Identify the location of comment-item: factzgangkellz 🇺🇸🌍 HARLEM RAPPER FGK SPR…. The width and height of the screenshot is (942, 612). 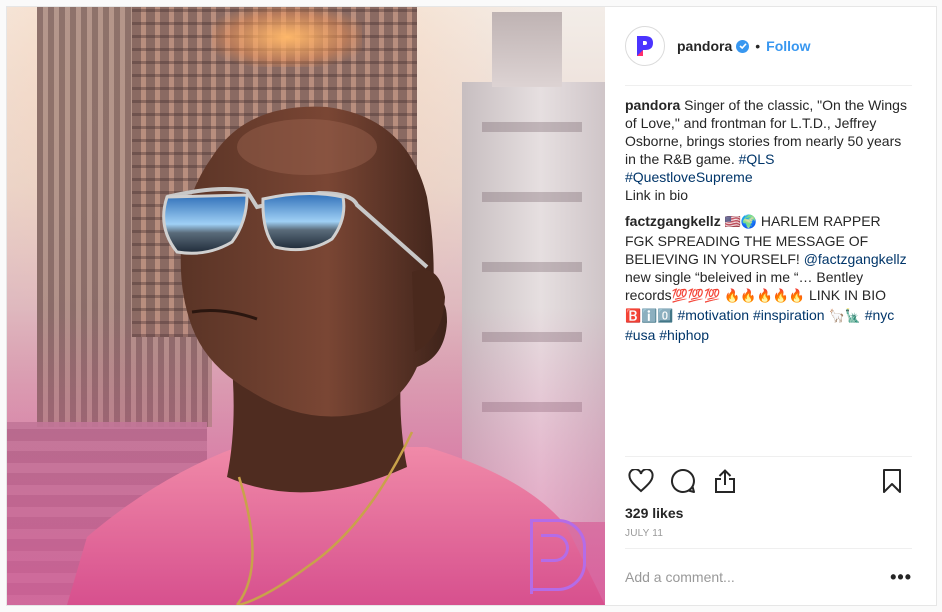
(768, 278).